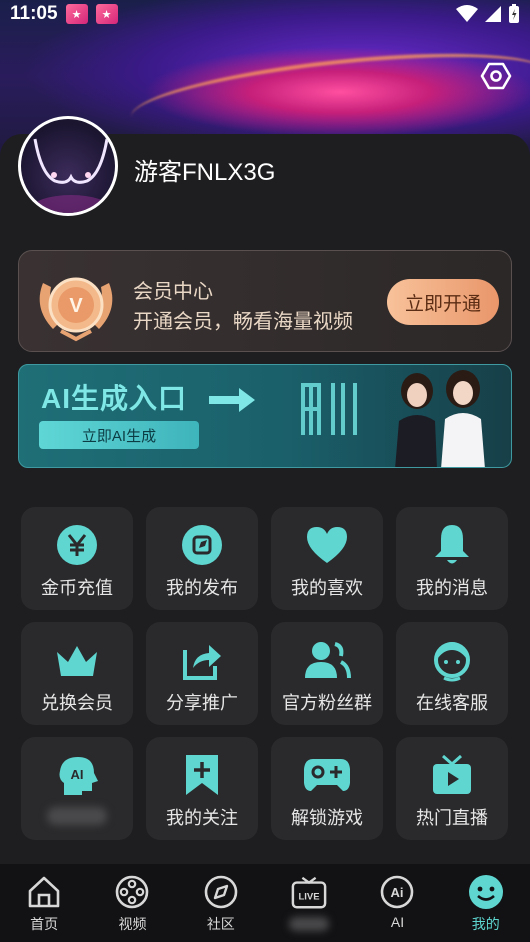 The image size is (530, 942). I want to click on grid-item-label: 兑换会员, so click(77, 702).